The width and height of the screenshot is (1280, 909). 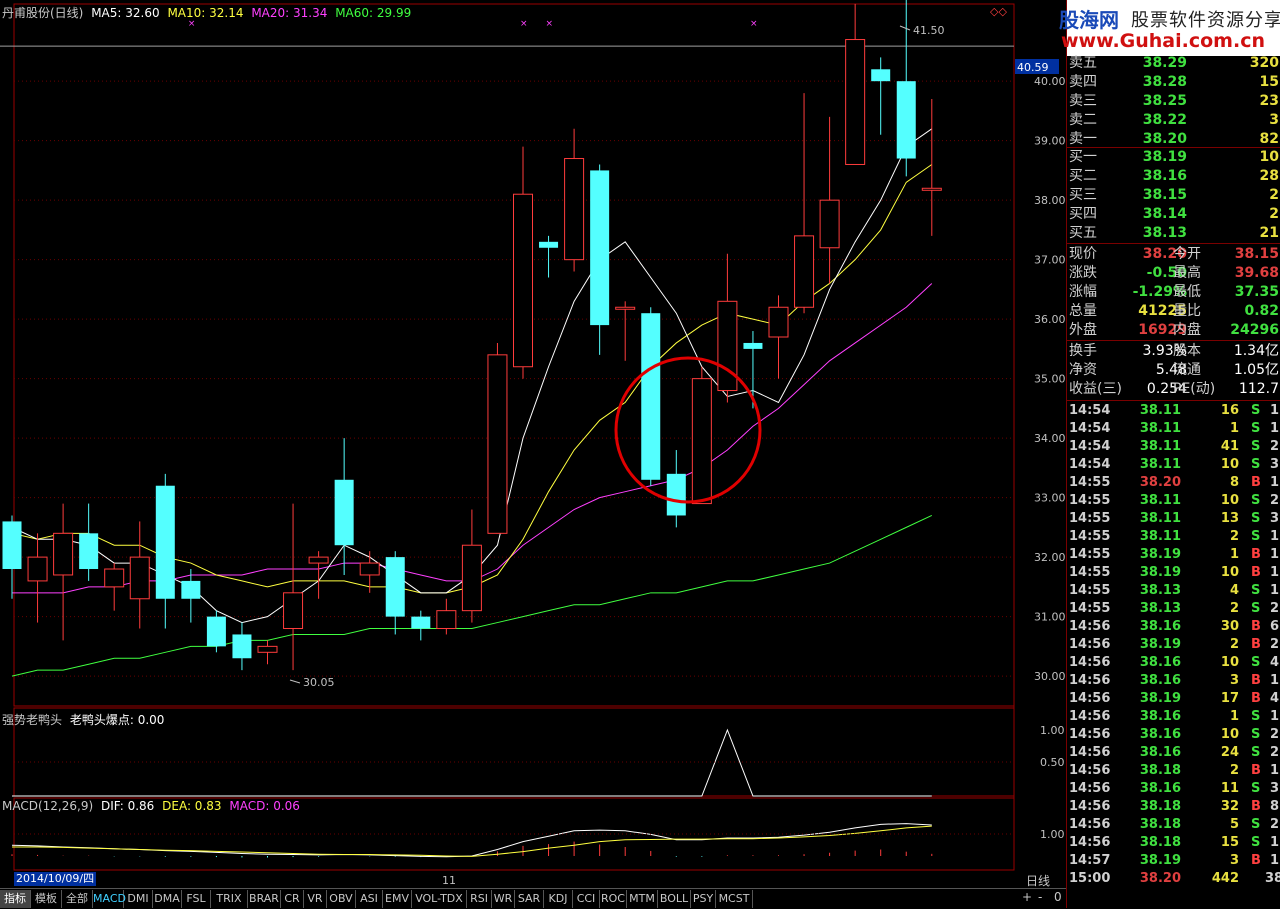 What do you see at coordinates (1083, 176) in the screenshot?
I see `level-label: 买二` at bounding box center [1083, 176].